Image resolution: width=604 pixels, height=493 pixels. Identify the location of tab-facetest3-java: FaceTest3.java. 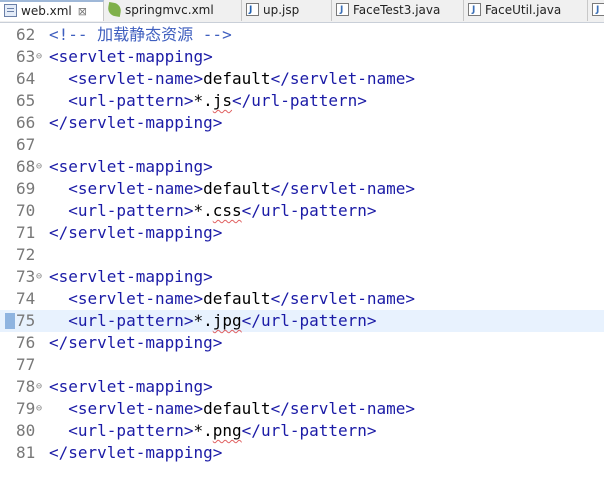
(398, 10).